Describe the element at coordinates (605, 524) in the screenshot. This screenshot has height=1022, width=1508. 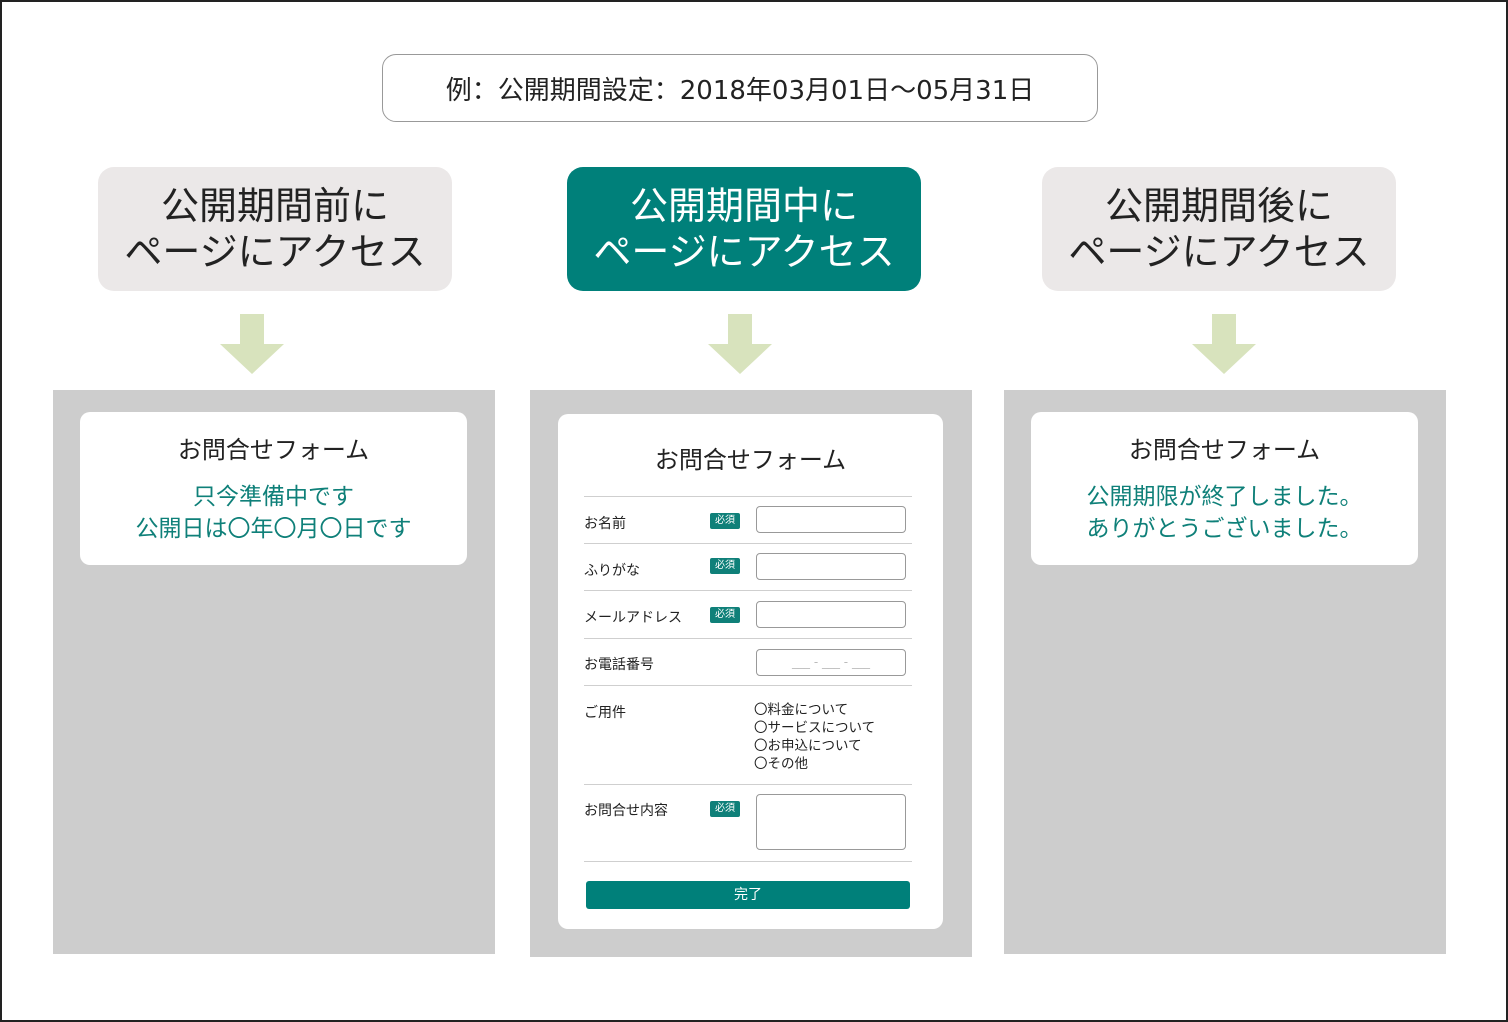
I see `name-label: お名前` at that location.